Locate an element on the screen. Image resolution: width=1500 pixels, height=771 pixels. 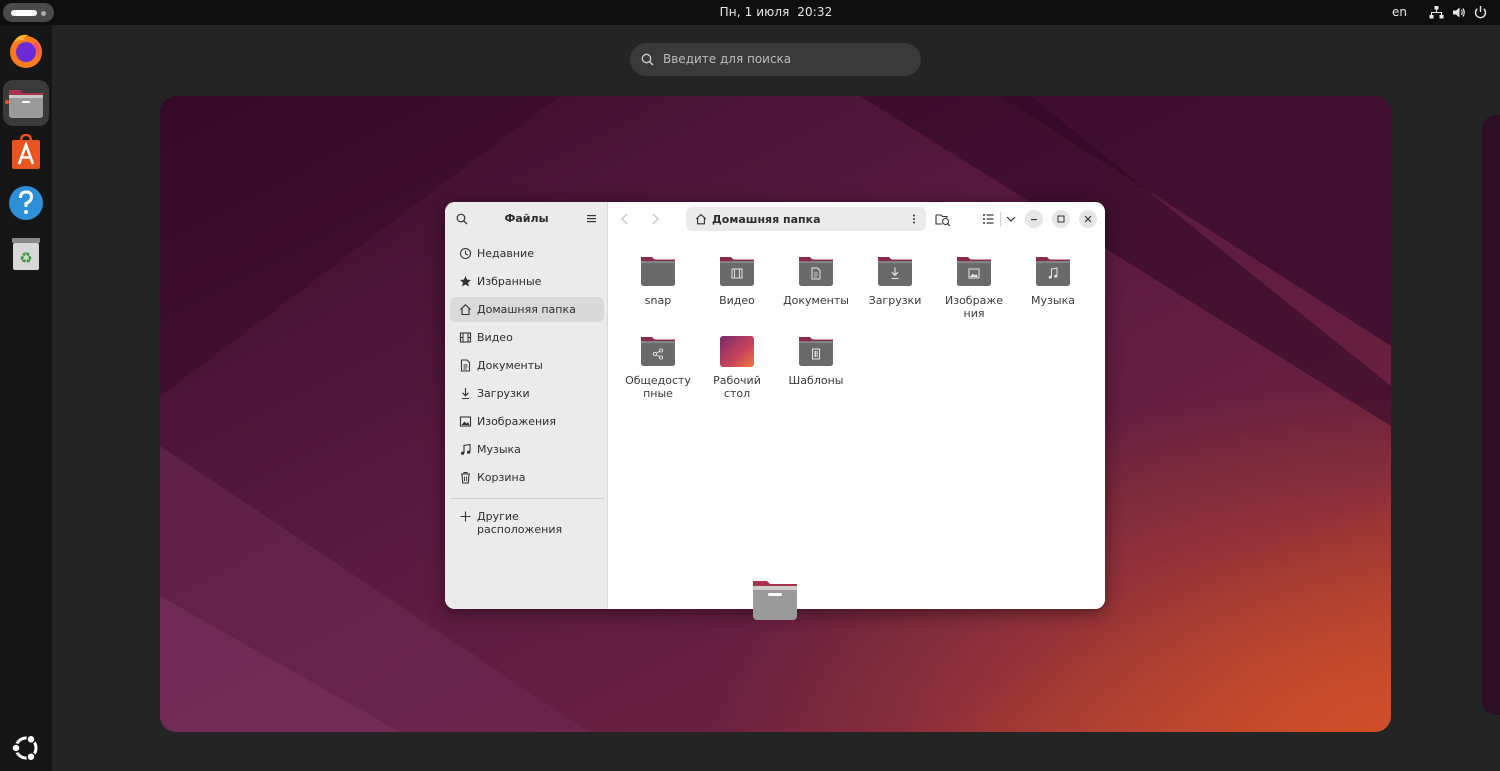
ubuntu-logo-icon is located at coordinates (26, 748).